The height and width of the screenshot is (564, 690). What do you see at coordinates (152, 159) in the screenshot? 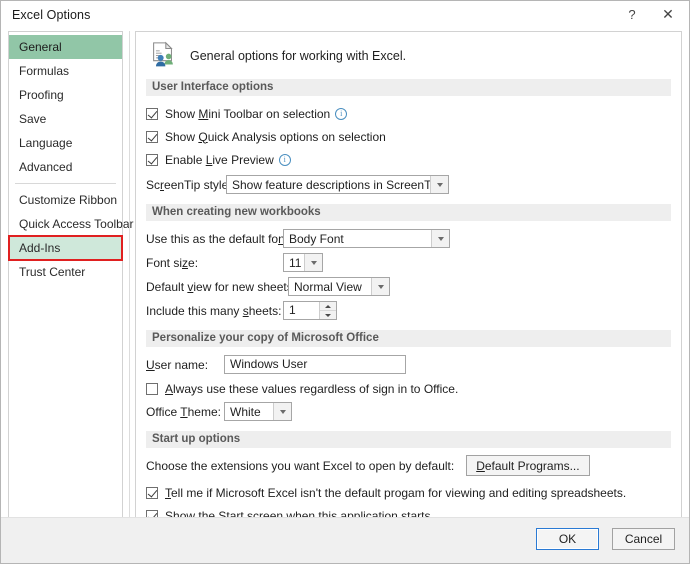
I see `live-preview-checkbox` at bounding box center [152, 159].